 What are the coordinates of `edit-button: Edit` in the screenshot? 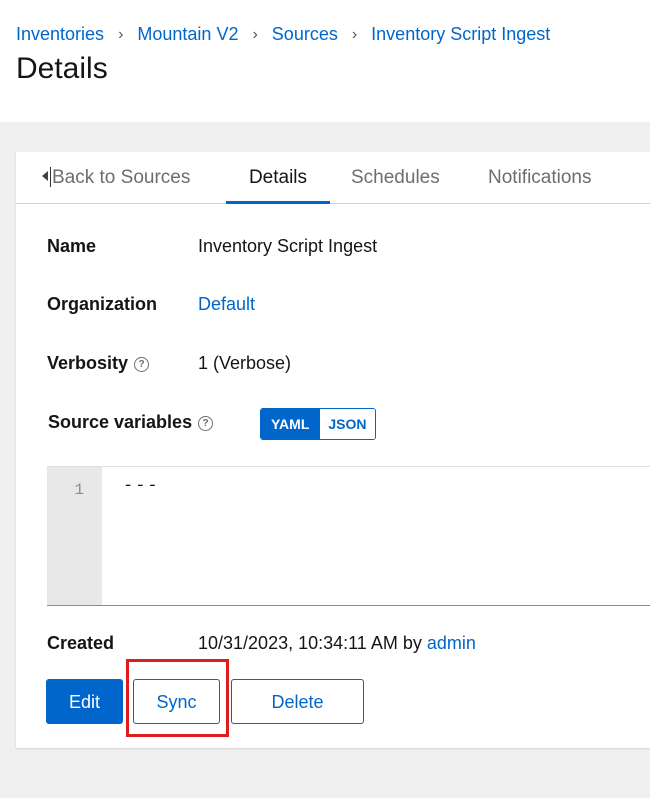 It's located at (84, 701).